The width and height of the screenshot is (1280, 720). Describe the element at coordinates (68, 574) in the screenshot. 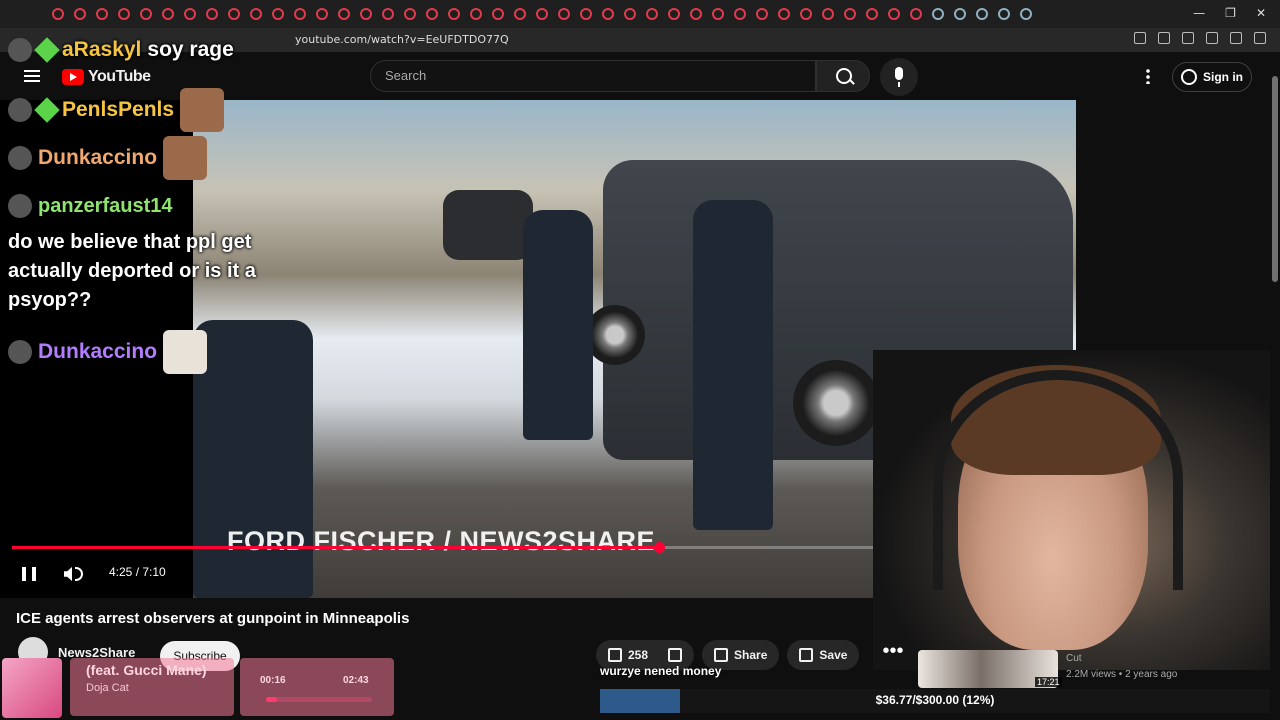

I see `volume-icon` at that location.